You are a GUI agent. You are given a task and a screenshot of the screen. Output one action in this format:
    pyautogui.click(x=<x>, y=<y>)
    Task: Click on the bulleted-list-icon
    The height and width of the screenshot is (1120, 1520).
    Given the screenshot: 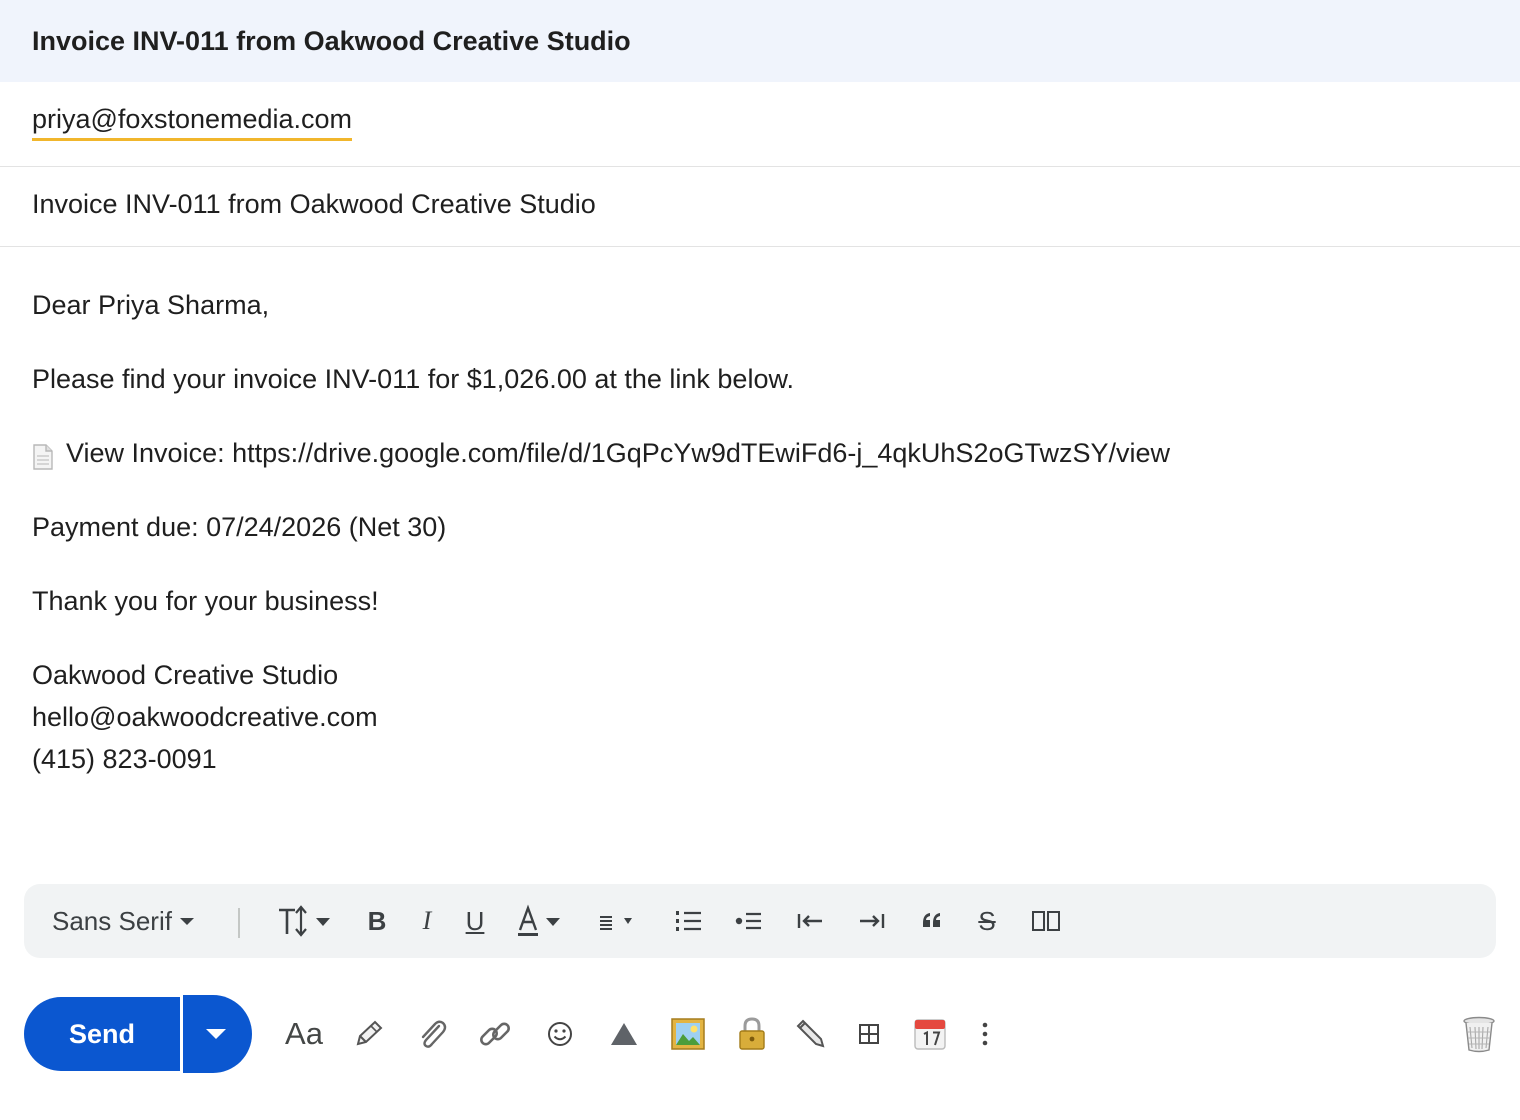 What is the action you would take?
    pyautogui.click(x=748, y=921)
    